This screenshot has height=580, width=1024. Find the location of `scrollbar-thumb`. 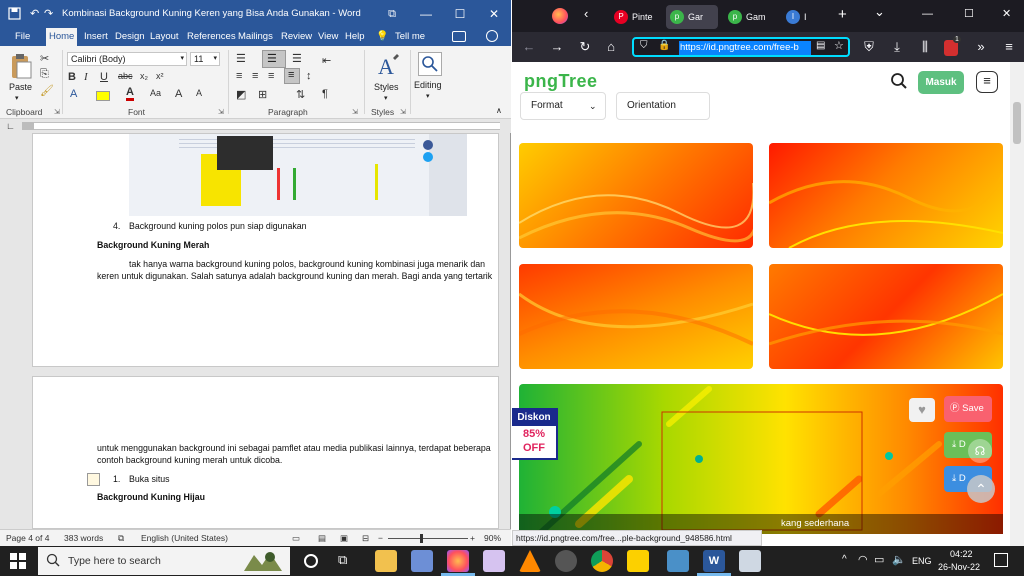

scrollbar-thumb is located at coordinates (1017, 123).